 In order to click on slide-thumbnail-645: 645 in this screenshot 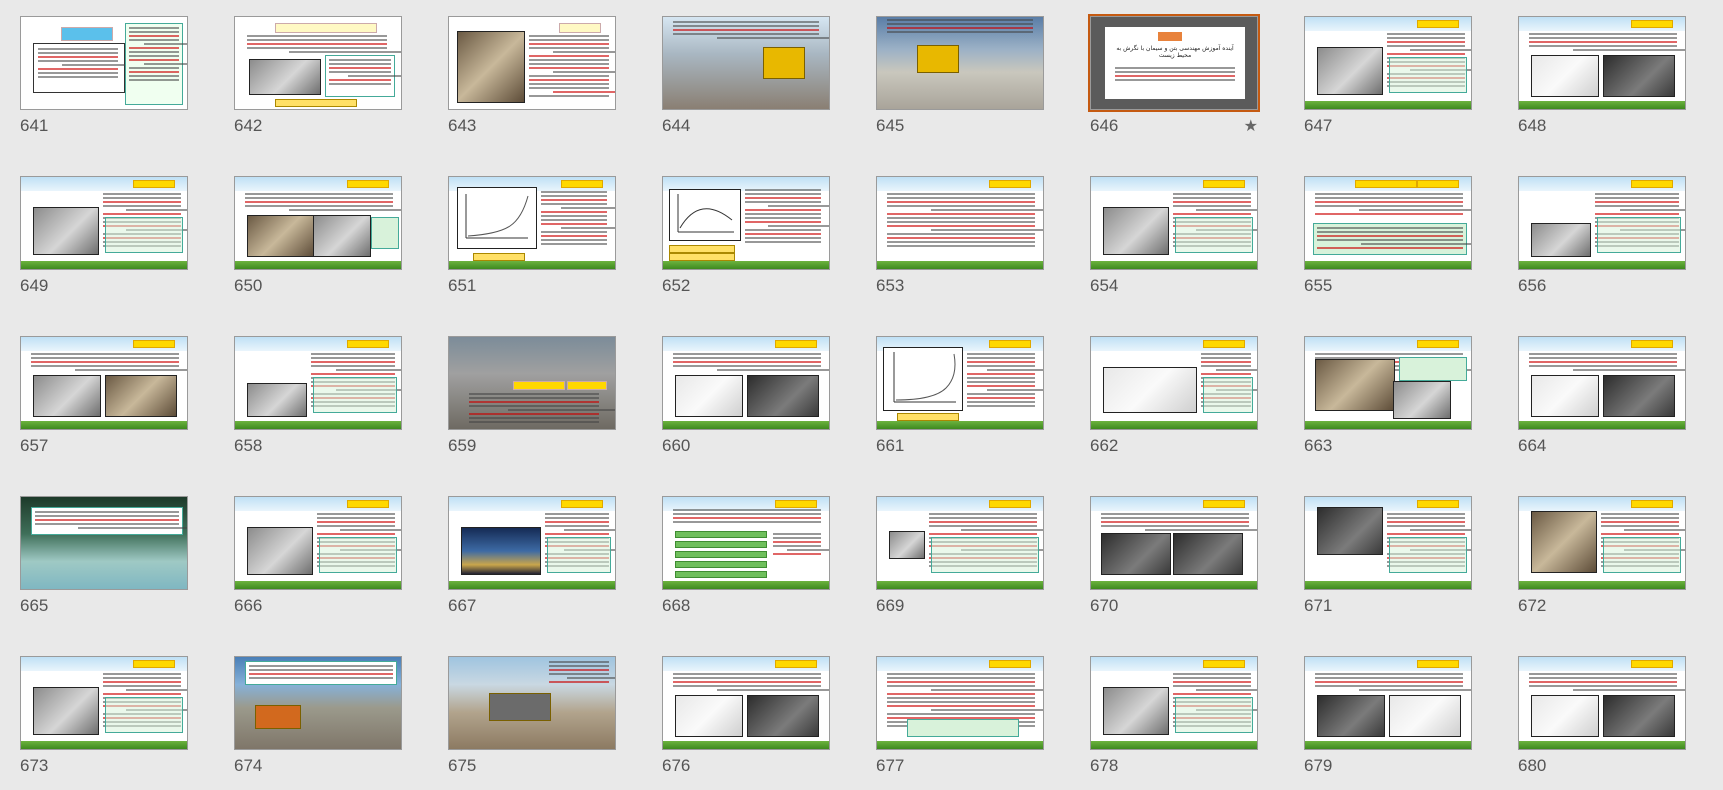, I will do `click(961, 83)`.